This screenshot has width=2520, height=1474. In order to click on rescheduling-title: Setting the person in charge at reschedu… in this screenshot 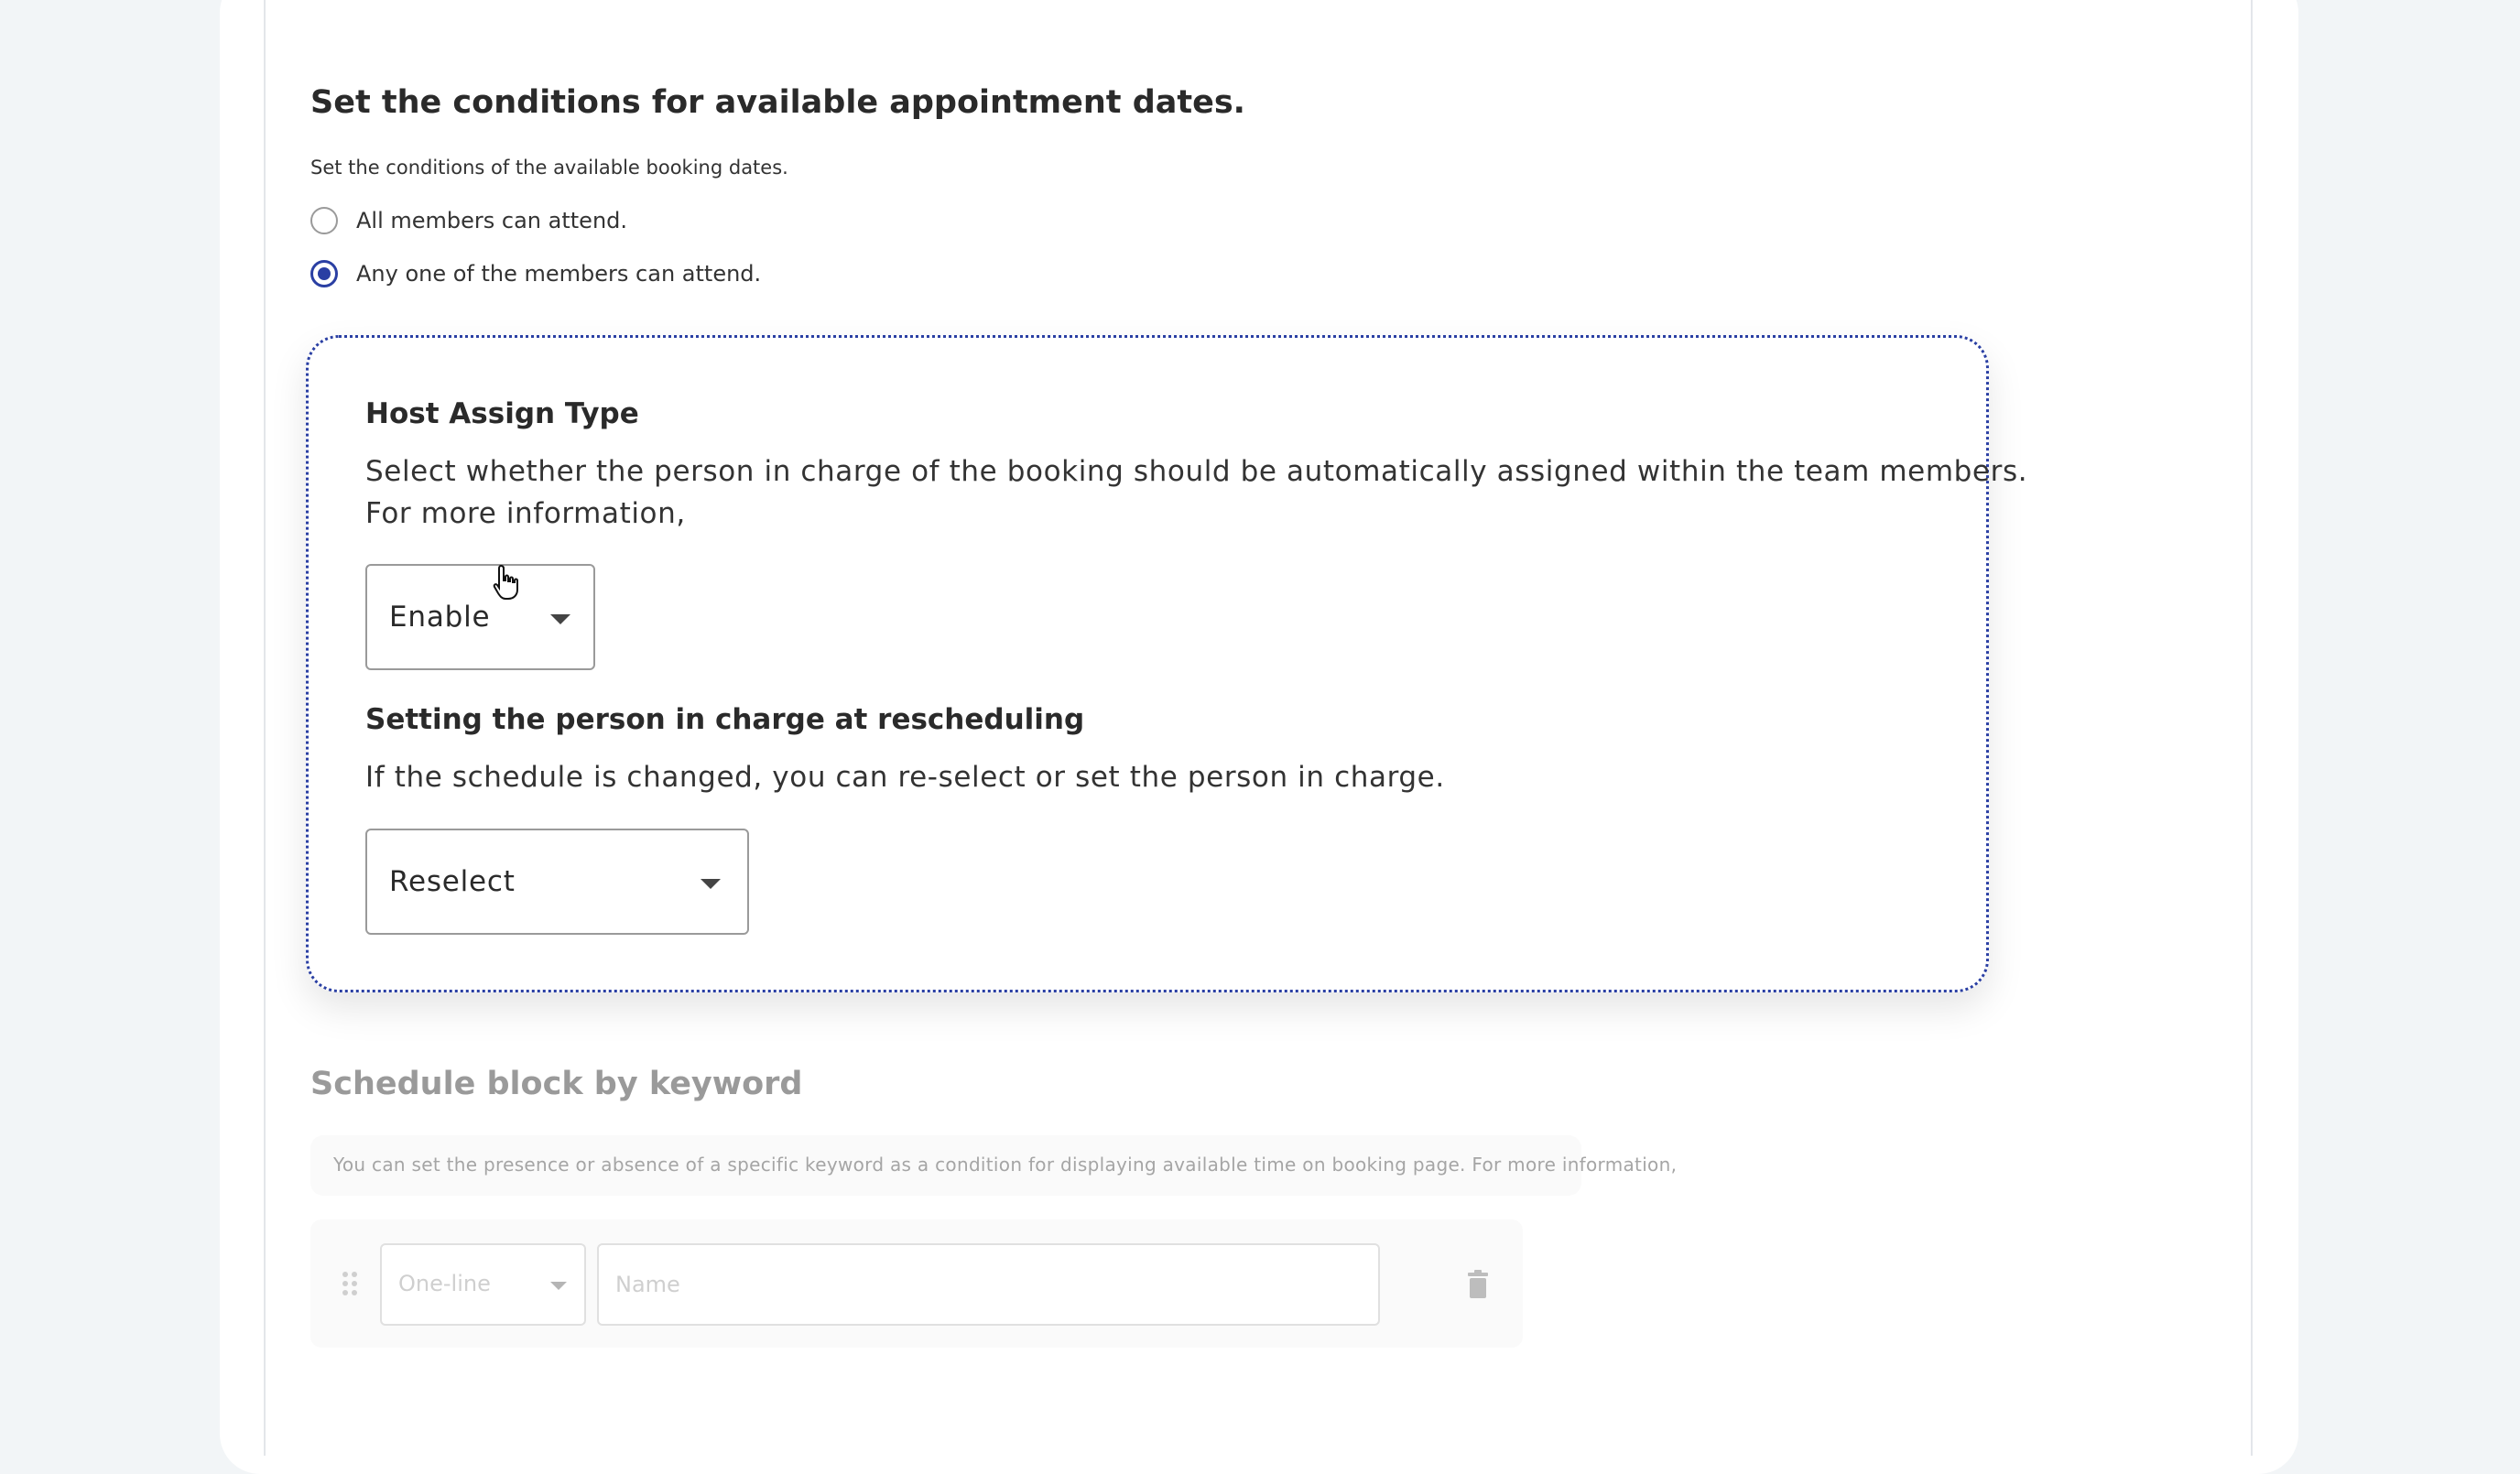, I will do `click(724, 719)`.